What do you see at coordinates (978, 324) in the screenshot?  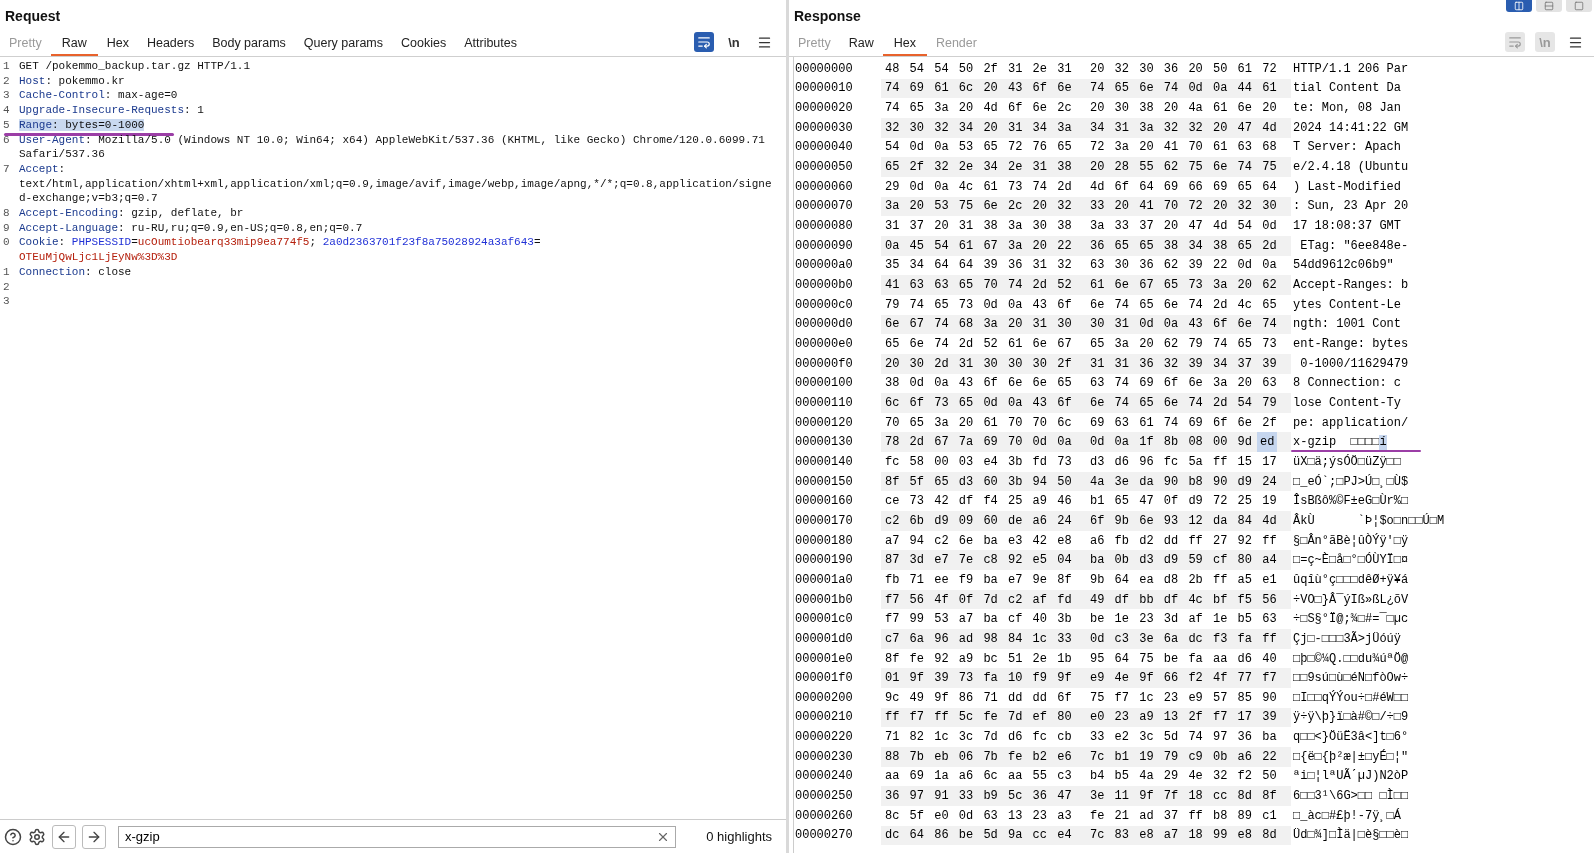 I see `hex-bytes: 6e 67 74 68 3a 20 31 30` at bounding box center [978, 324].